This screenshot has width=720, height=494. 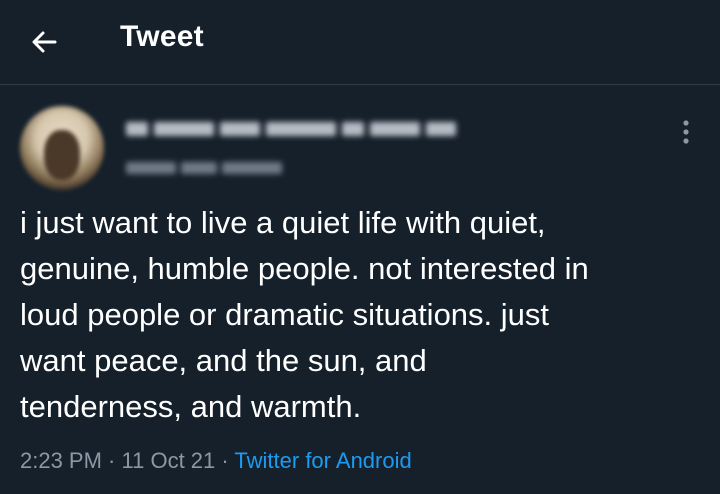 What do you see at coordinates (322, 460) in the screenshot?
I see `tweet-source-link: Twitter for Android` at bounding box center [322, 460].